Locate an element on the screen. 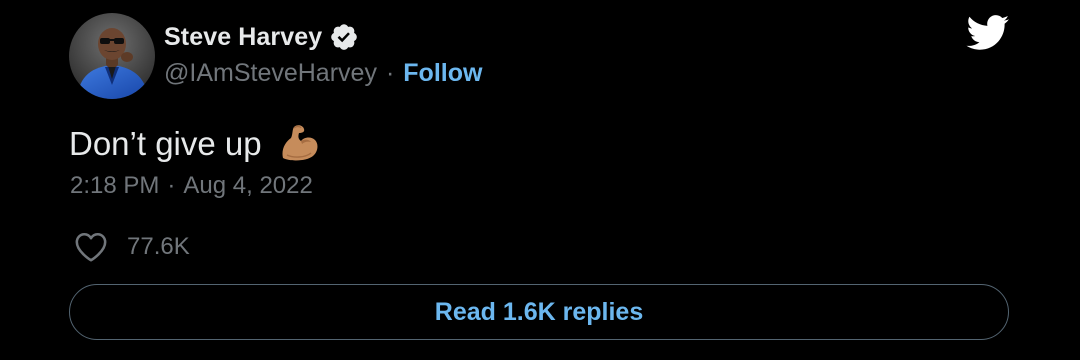  heart-icon is located at coordinates (91, 247).